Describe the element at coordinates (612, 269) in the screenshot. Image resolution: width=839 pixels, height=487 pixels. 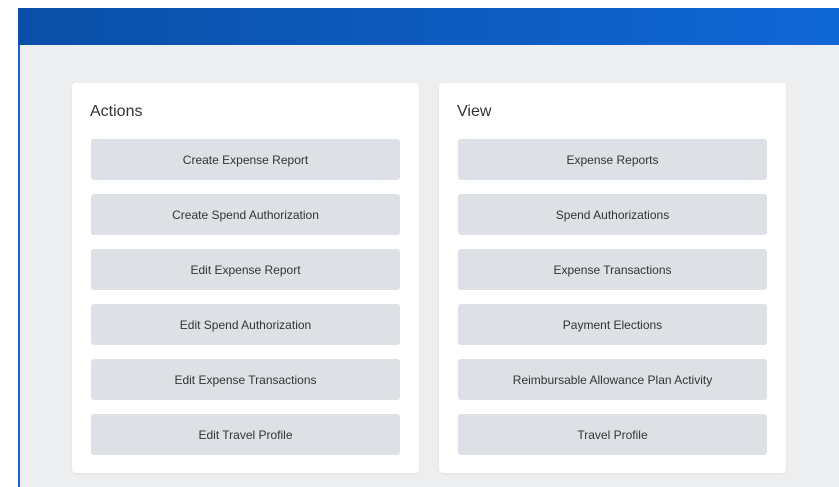
I see `expense-transactions-button: Expense Transactions` at that location.